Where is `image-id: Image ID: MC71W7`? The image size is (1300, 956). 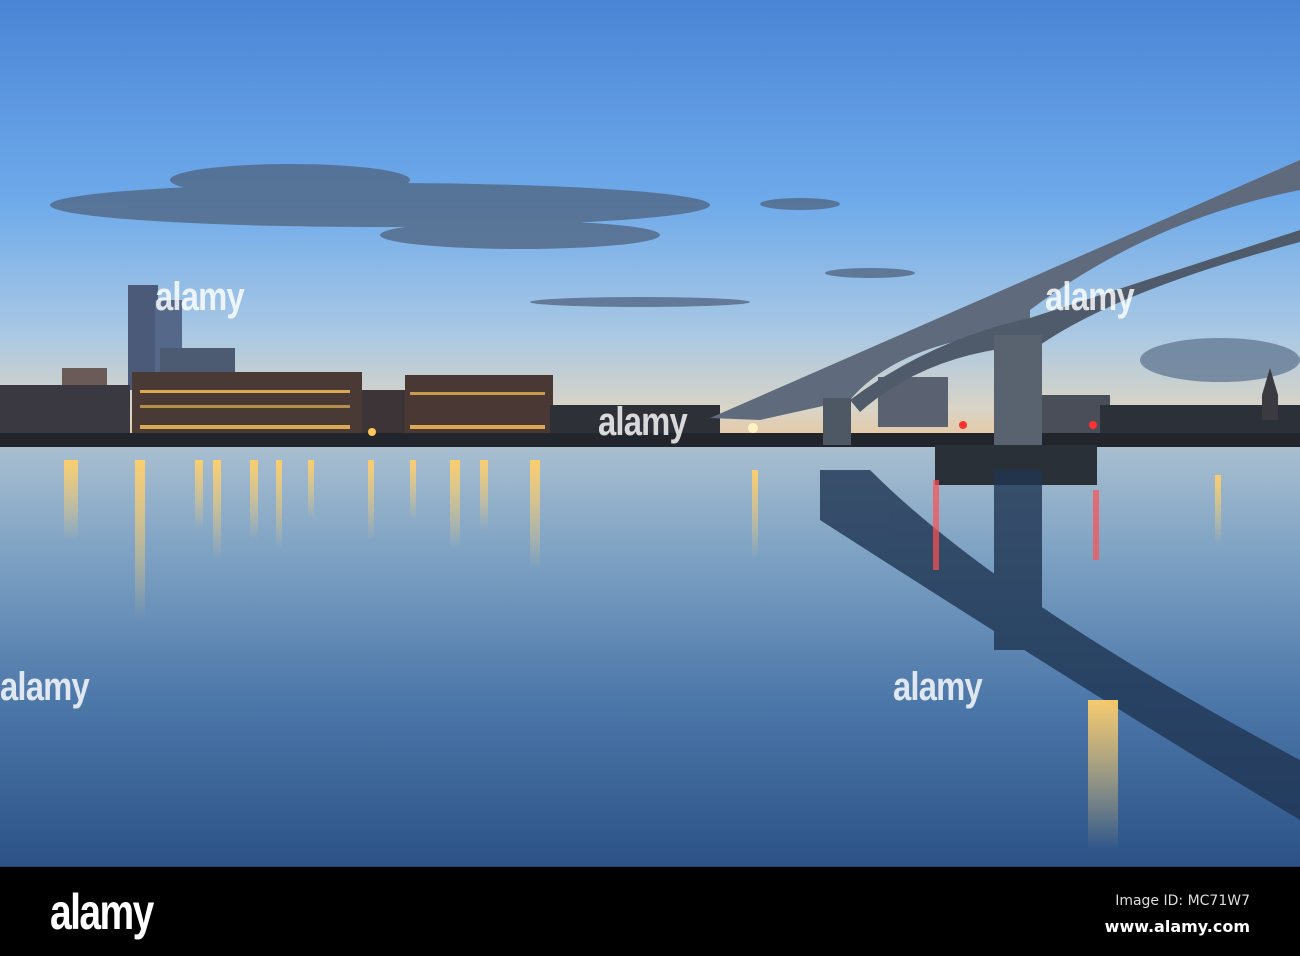 image-id: Image ID: MC71W7 is located at coordinates (1182, 901).